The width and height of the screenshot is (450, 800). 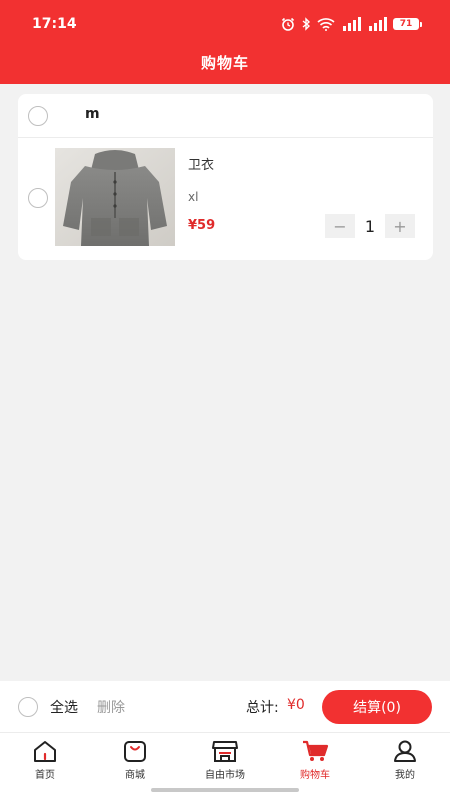 What do you see at coordinates (64, 707) in the screenshot?
I see `select-all-label: 全选` at bounding box center [64, 707].